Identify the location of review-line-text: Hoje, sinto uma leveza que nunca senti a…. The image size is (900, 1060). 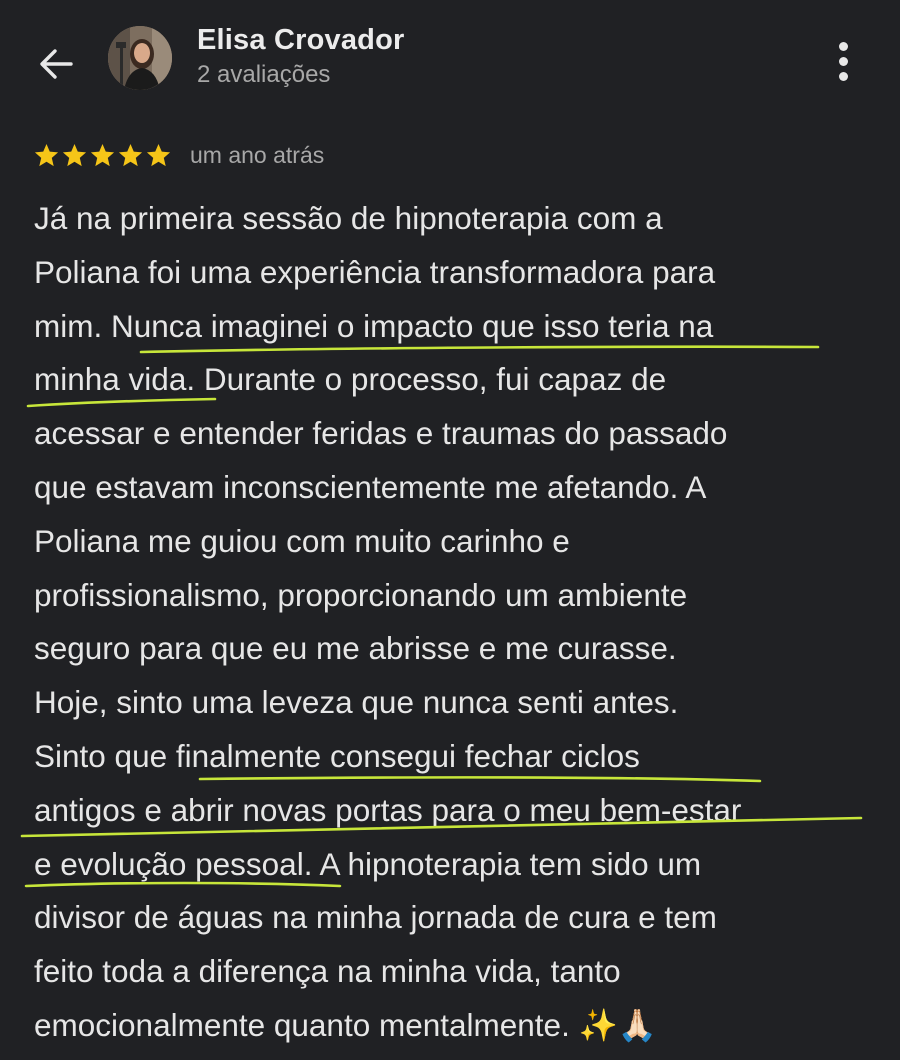
(356, 702).